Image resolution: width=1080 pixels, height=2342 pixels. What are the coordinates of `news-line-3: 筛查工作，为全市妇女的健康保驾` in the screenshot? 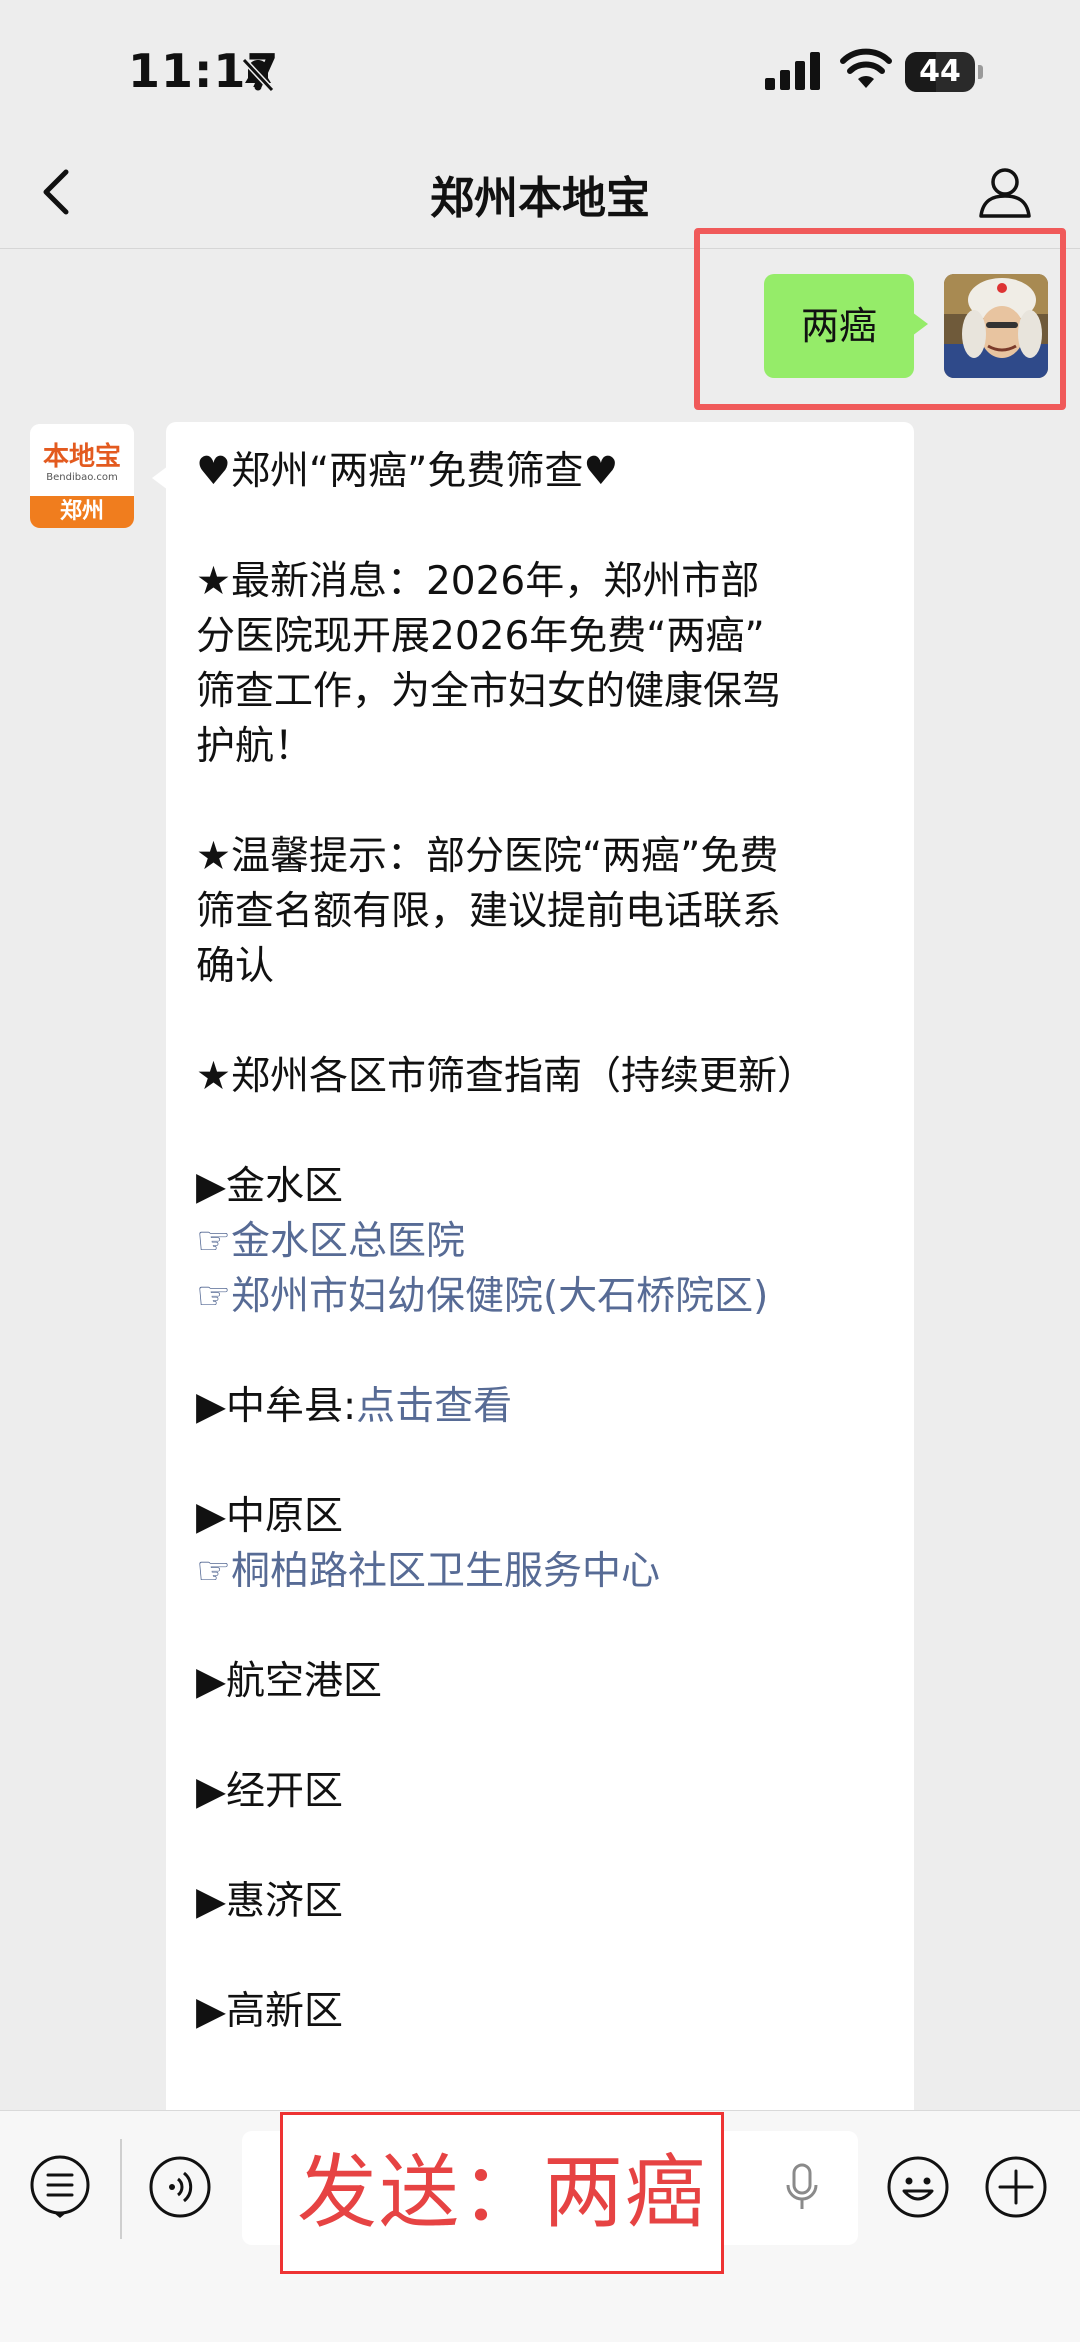 It's located at (489, 691).